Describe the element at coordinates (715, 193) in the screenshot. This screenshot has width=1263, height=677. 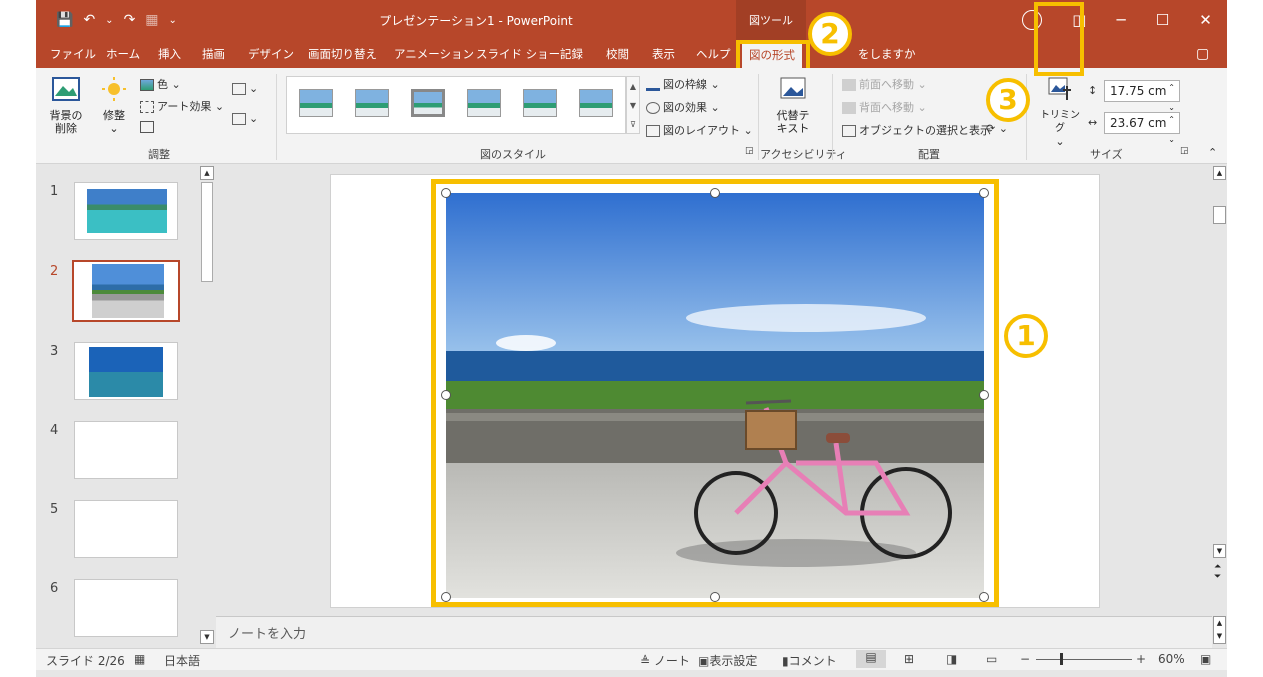
I see `resize-handle-n` at that location.